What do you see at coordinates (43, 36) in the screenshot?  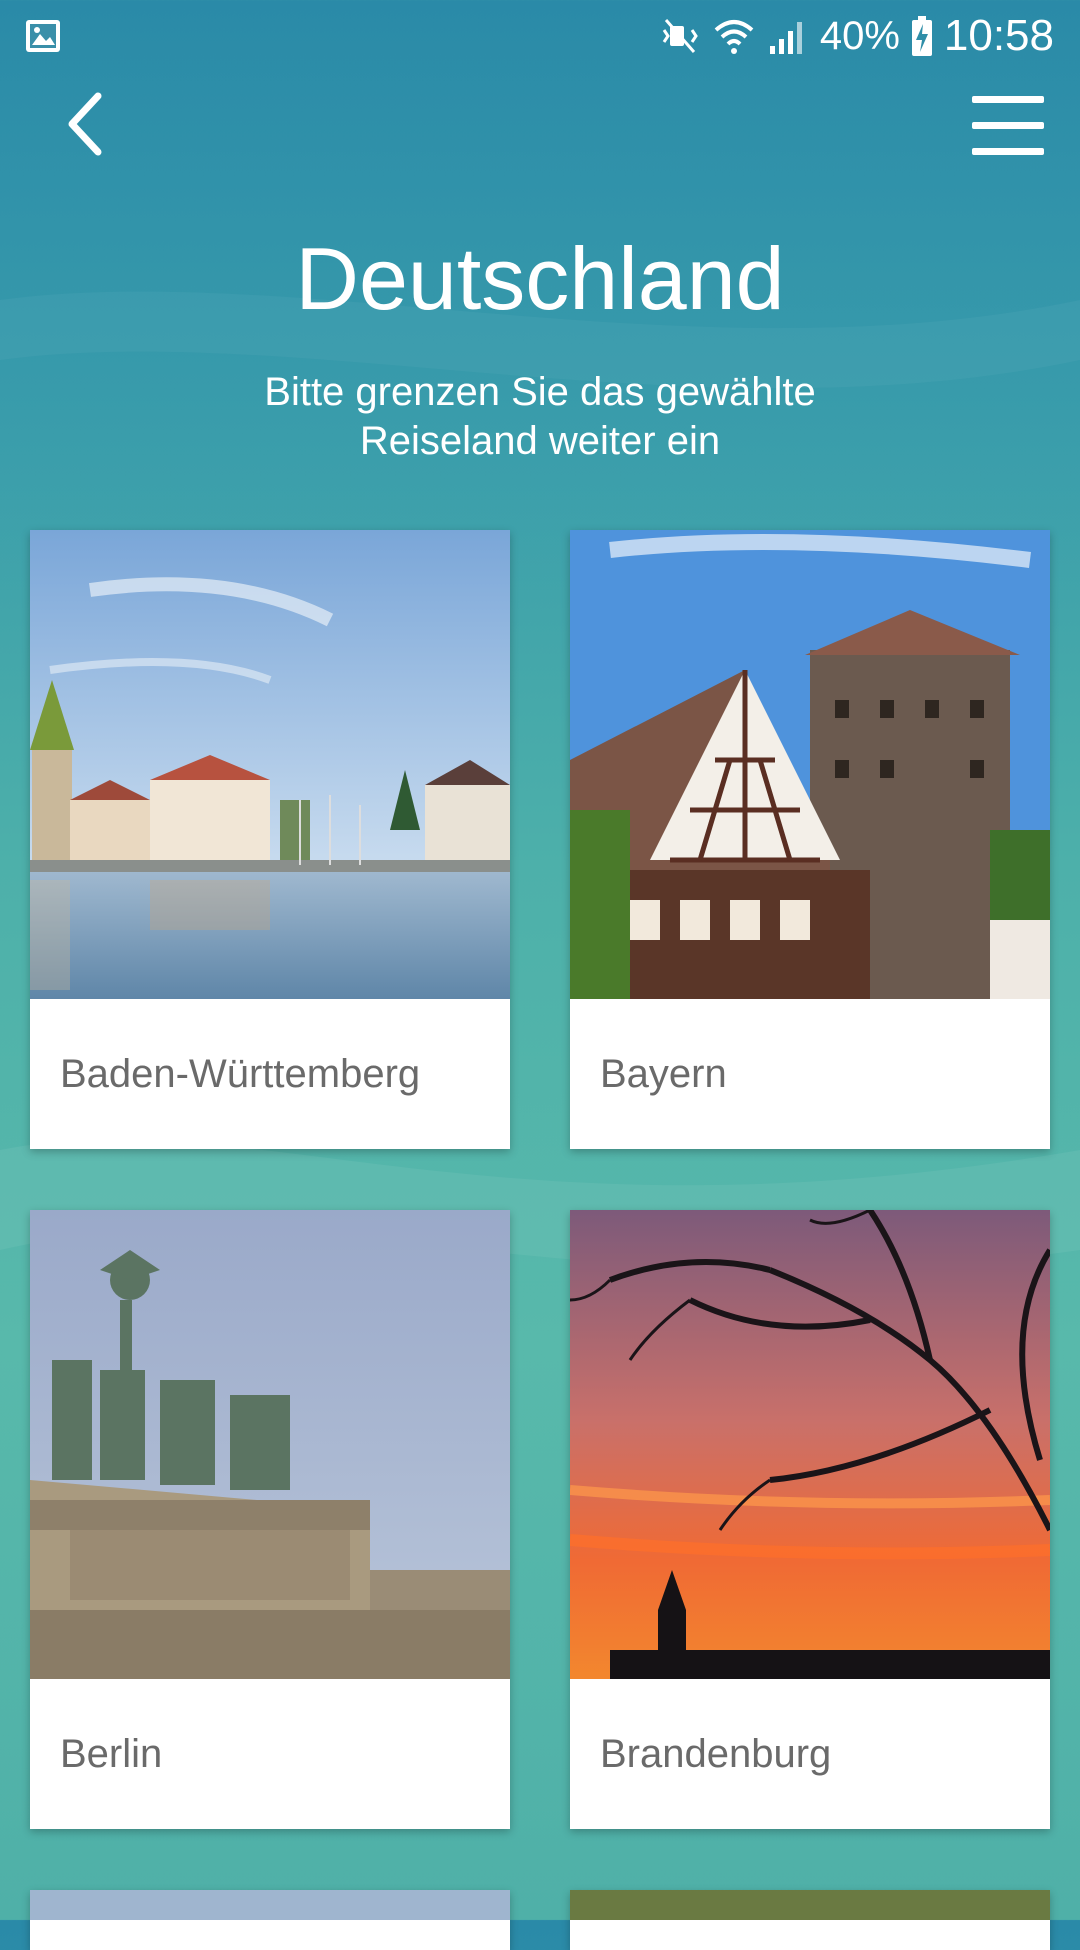 I see `gallery-icon` at bounding box center [43, 36].